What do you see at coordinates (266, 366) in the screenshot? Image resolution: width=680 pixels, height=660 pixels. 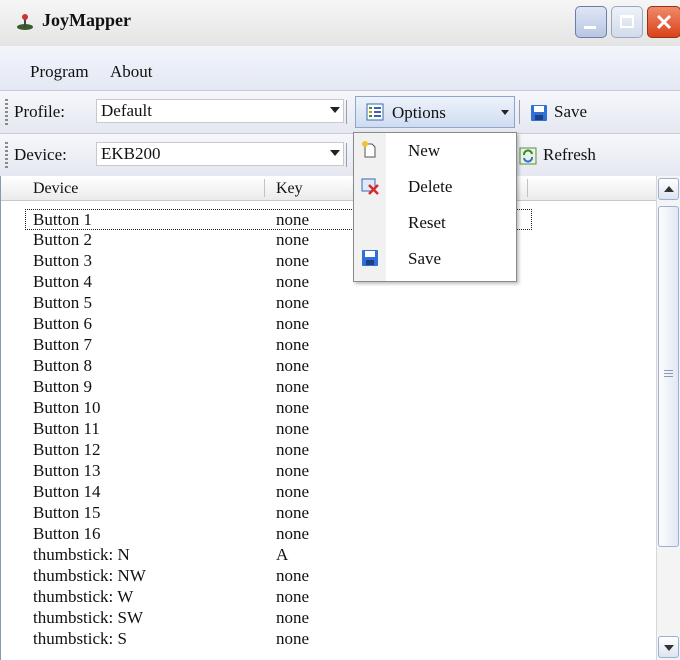 I see `table-row: Button 8 none` at bounding box center [266, 366].